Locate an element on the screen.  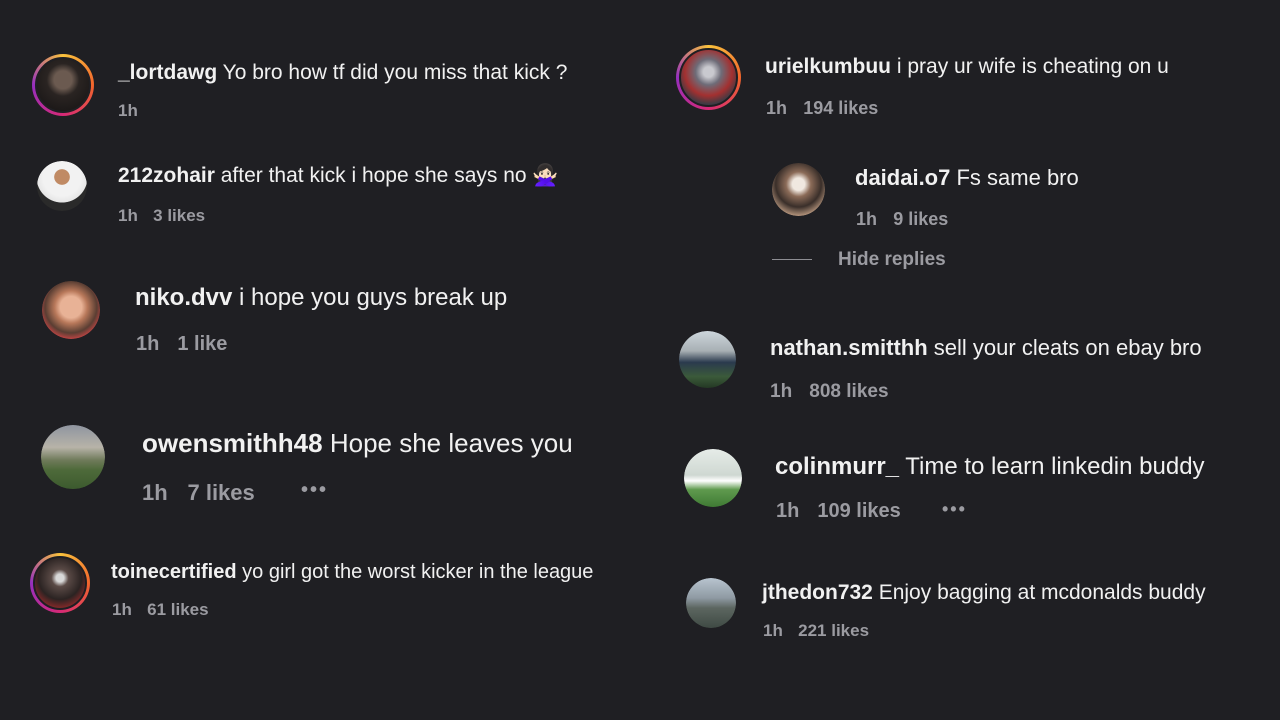
avatar-toinecertified is located at coordinates (60, 583).